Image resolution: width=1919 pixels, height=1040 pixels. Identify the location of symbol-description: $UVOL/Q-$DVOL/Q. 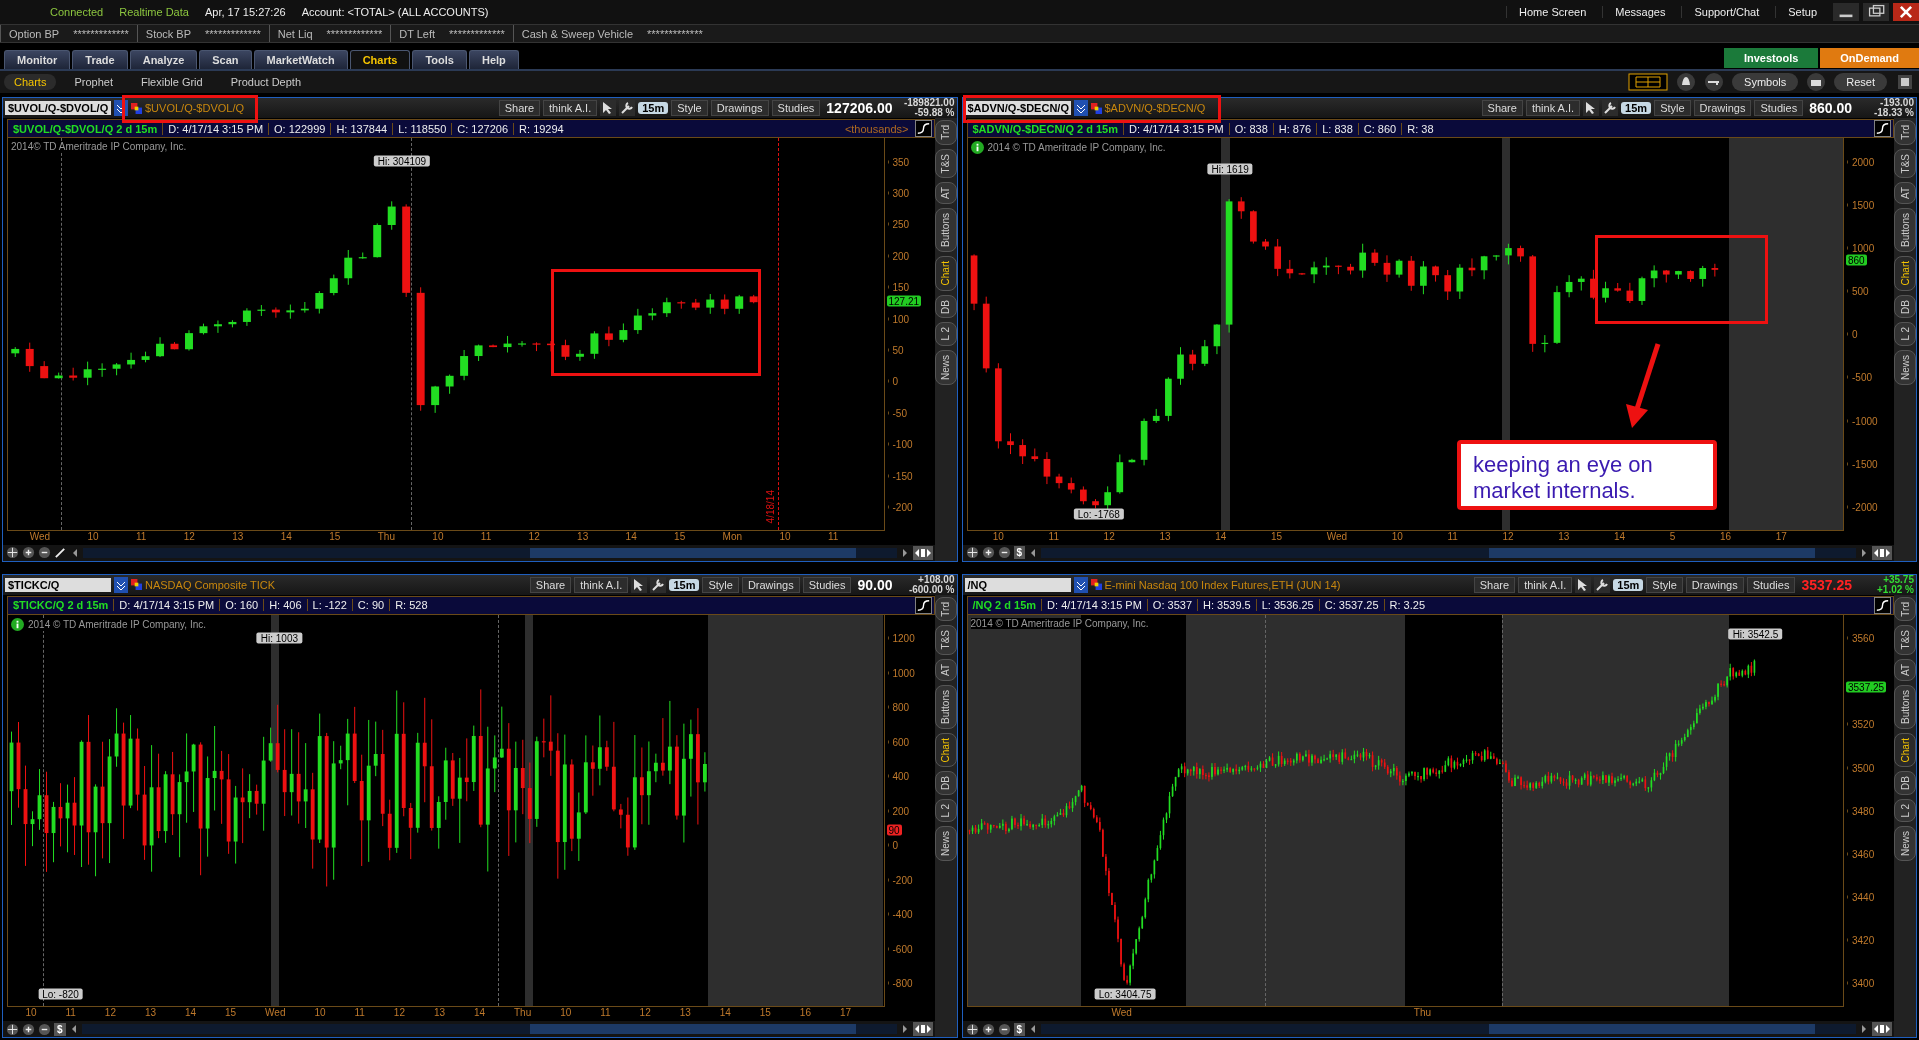
(195, 108).